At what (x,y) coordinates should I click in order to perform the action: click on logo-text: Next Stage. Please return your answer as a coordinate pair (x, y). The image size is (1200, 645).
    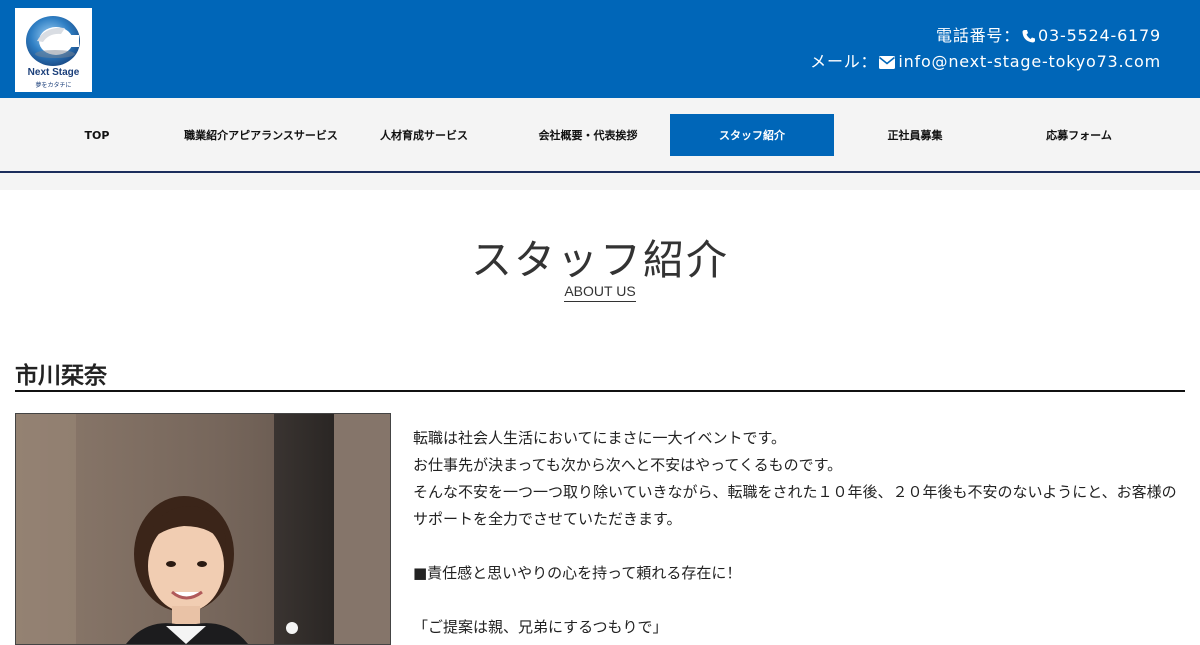
    Looking at the image, I should click on (53, 72).